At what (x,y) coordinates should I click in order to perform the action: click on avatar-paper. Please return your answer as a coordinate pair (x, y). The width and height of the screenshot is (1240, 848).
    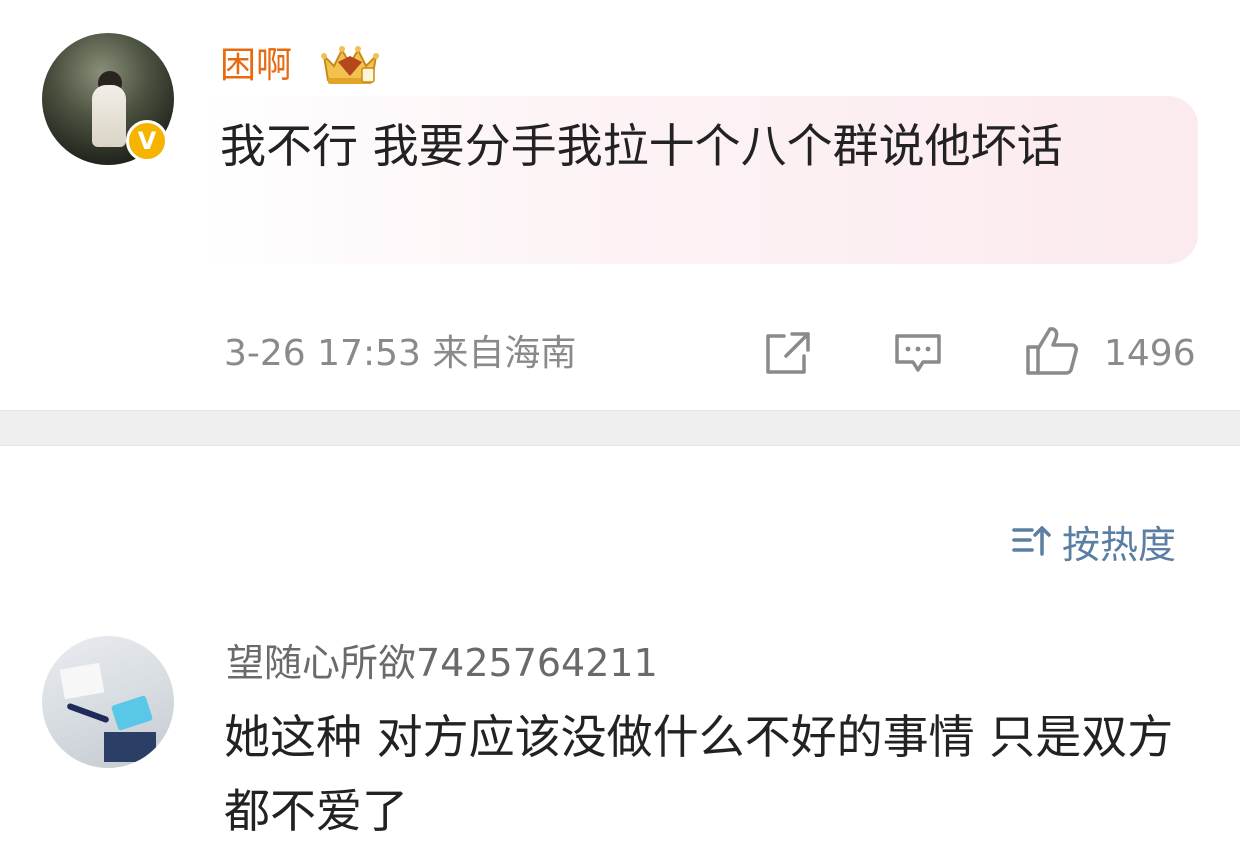
    Looking at the image, I should click on (82, 681).